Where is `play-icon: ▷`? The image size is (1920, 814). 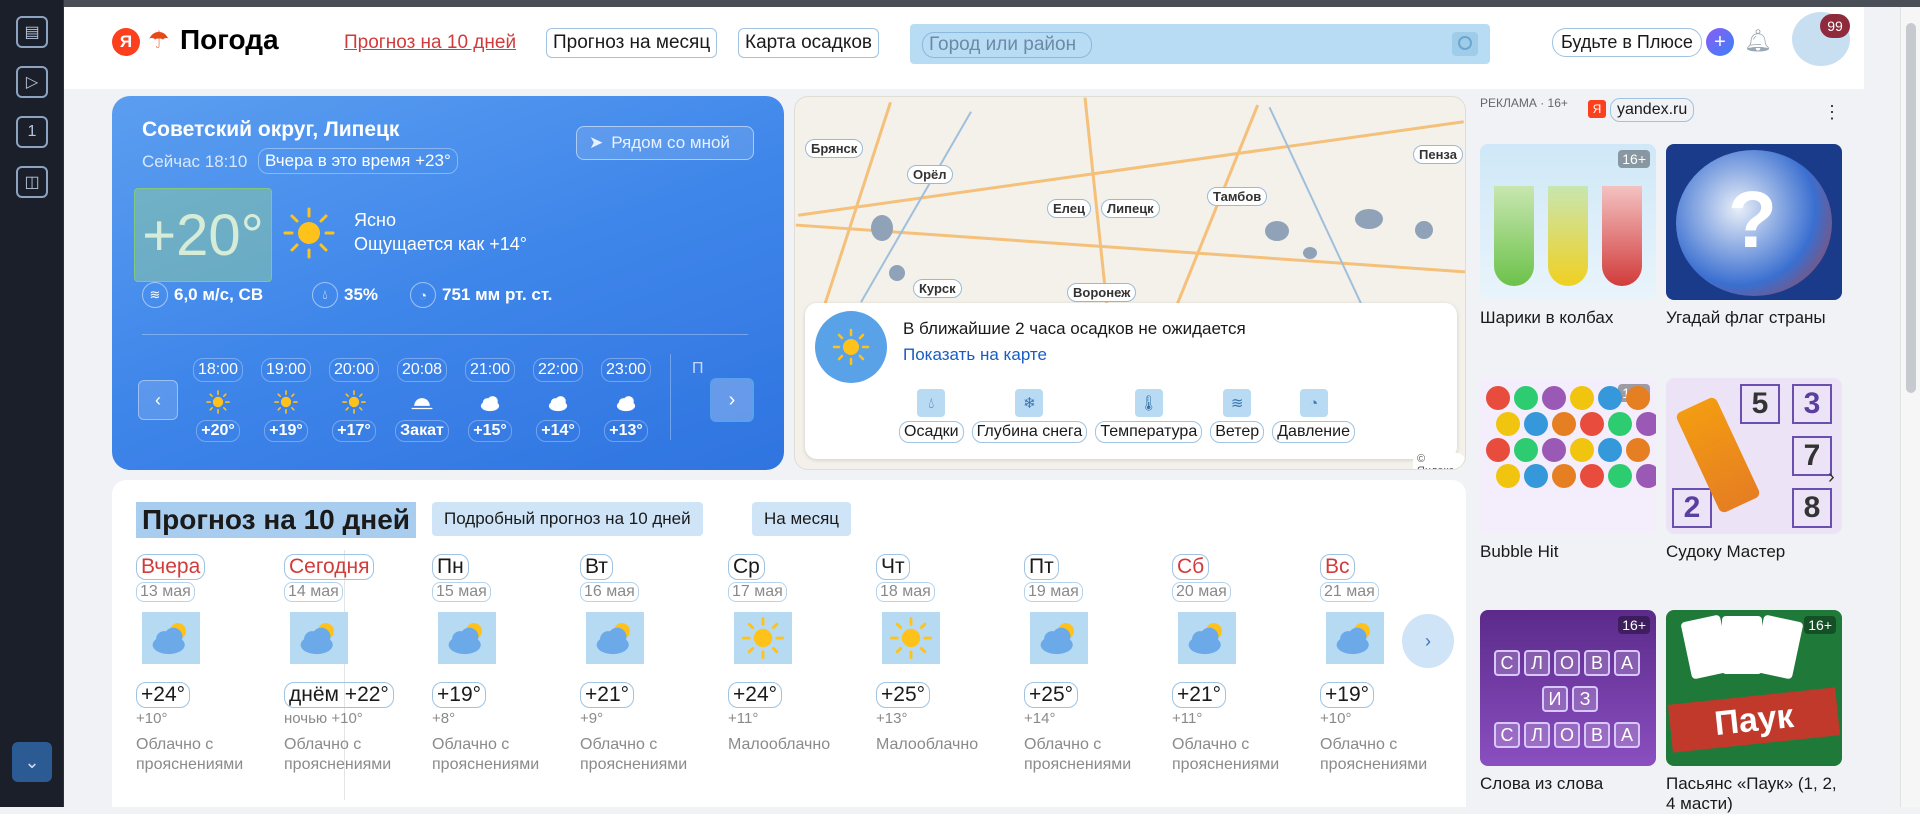
play-icon: ▷ is located at coordinates (32, 82).